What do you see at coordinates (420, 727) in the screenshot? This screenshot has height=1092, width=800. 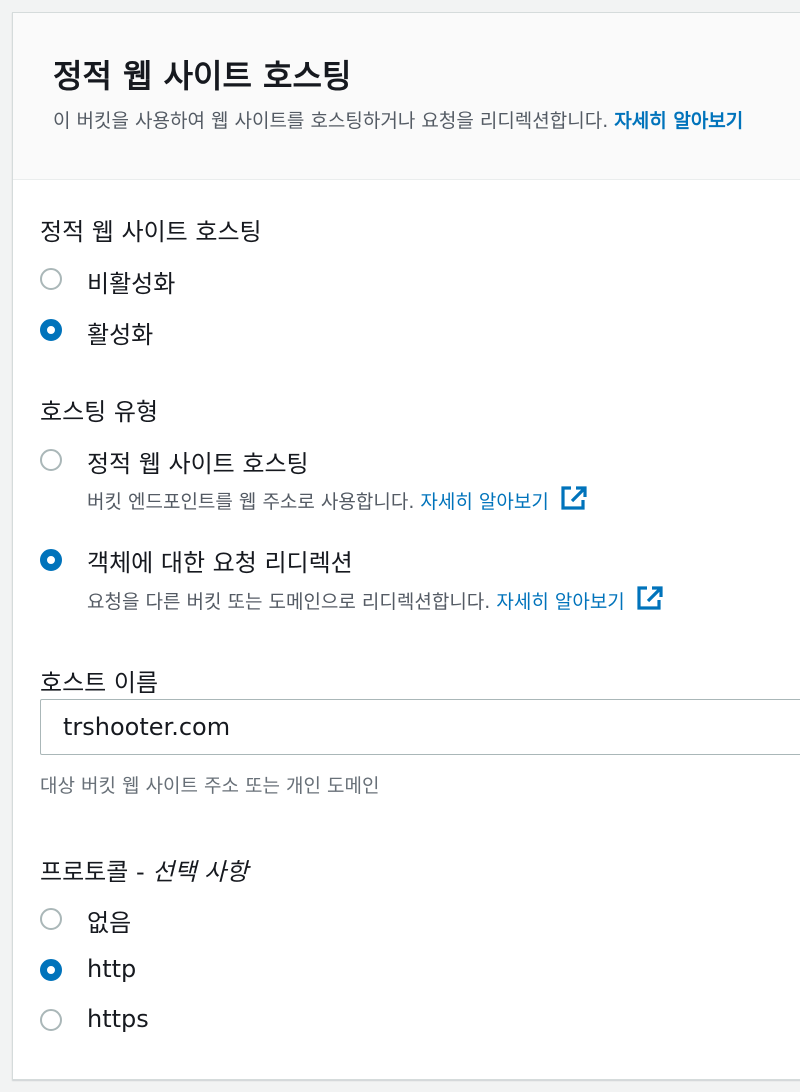 I see `host-name-input: trshooter.com` at bounding box center [420, 727].